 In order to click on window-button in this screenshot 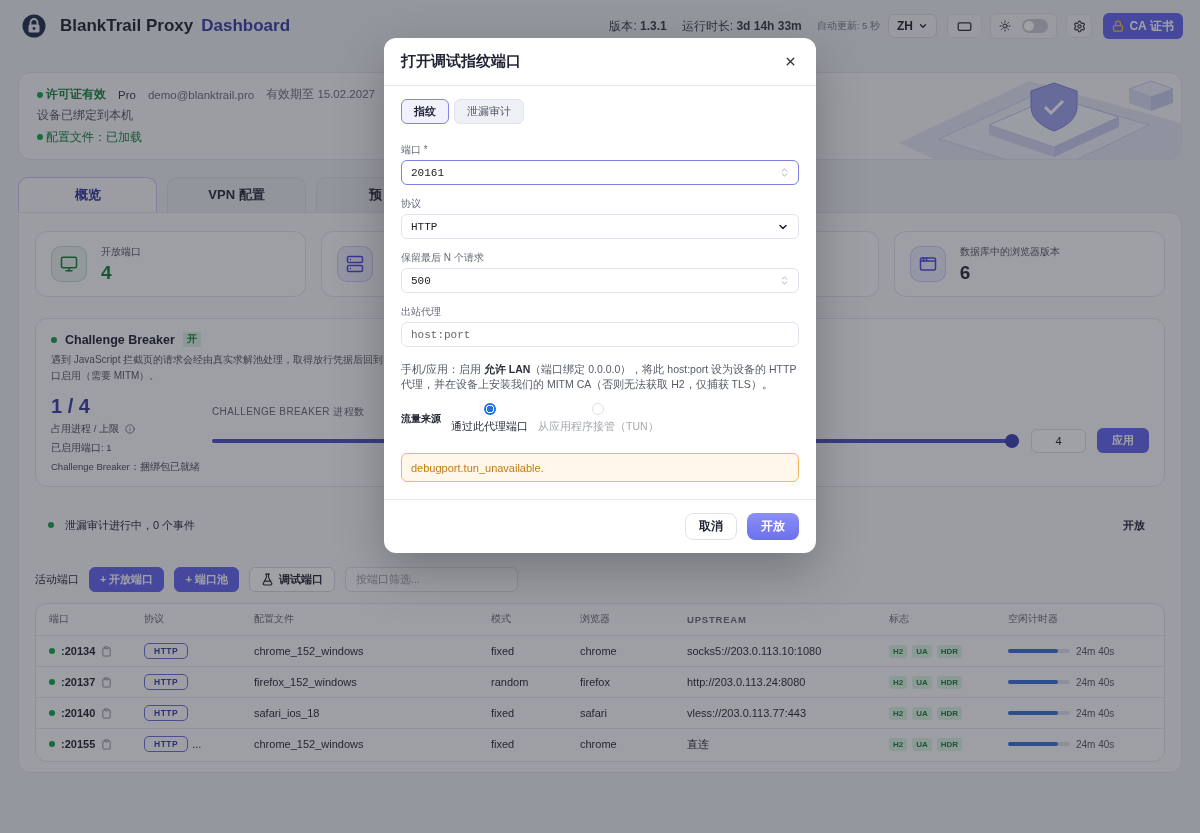, I will do `click(964, 26)`.